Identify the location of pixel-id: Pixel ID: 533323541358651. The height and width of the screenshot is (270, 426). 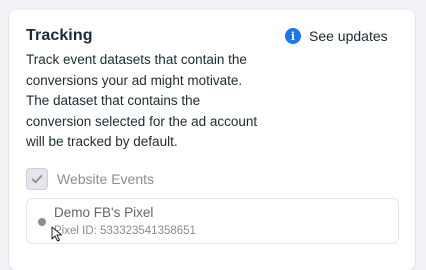
(125, 231).